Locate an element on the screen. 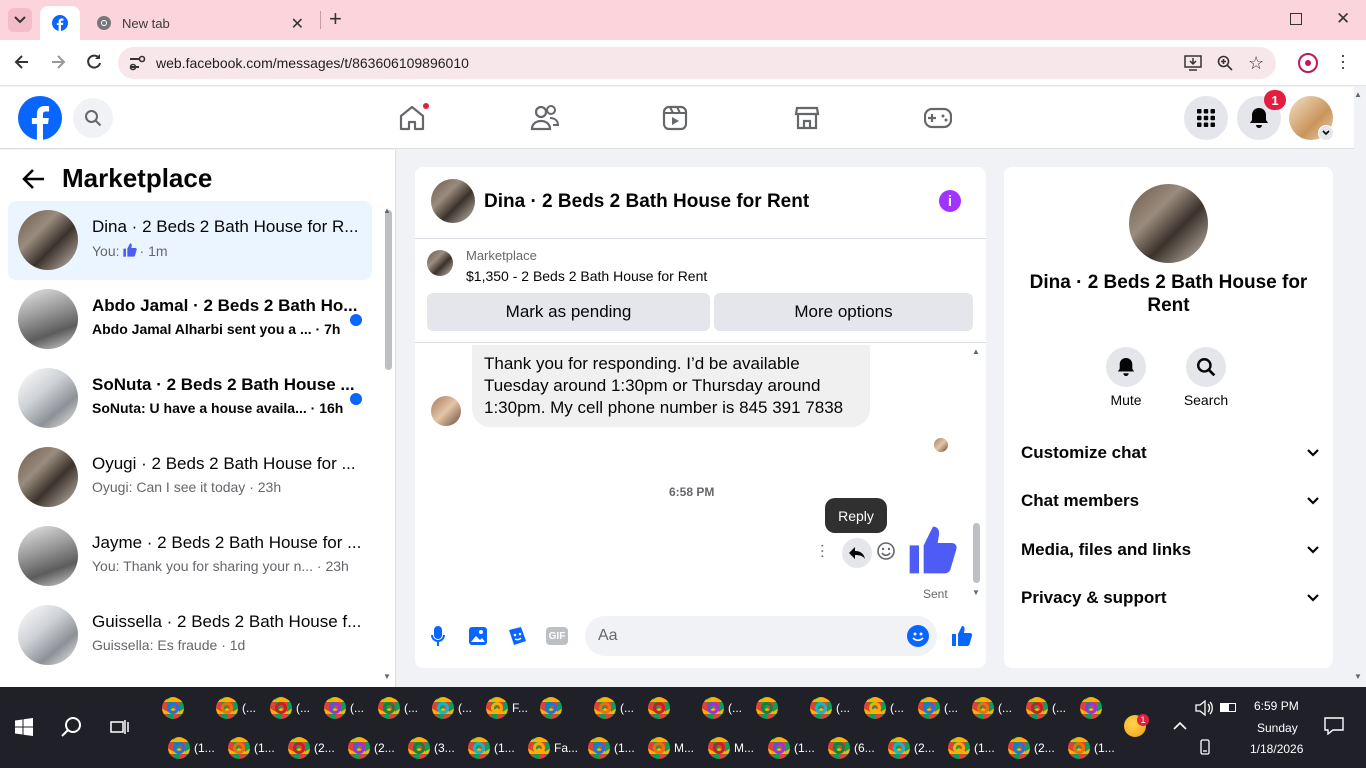 The image size is (1366, 768). marketplace-icon is located at coordinates (807, 118).